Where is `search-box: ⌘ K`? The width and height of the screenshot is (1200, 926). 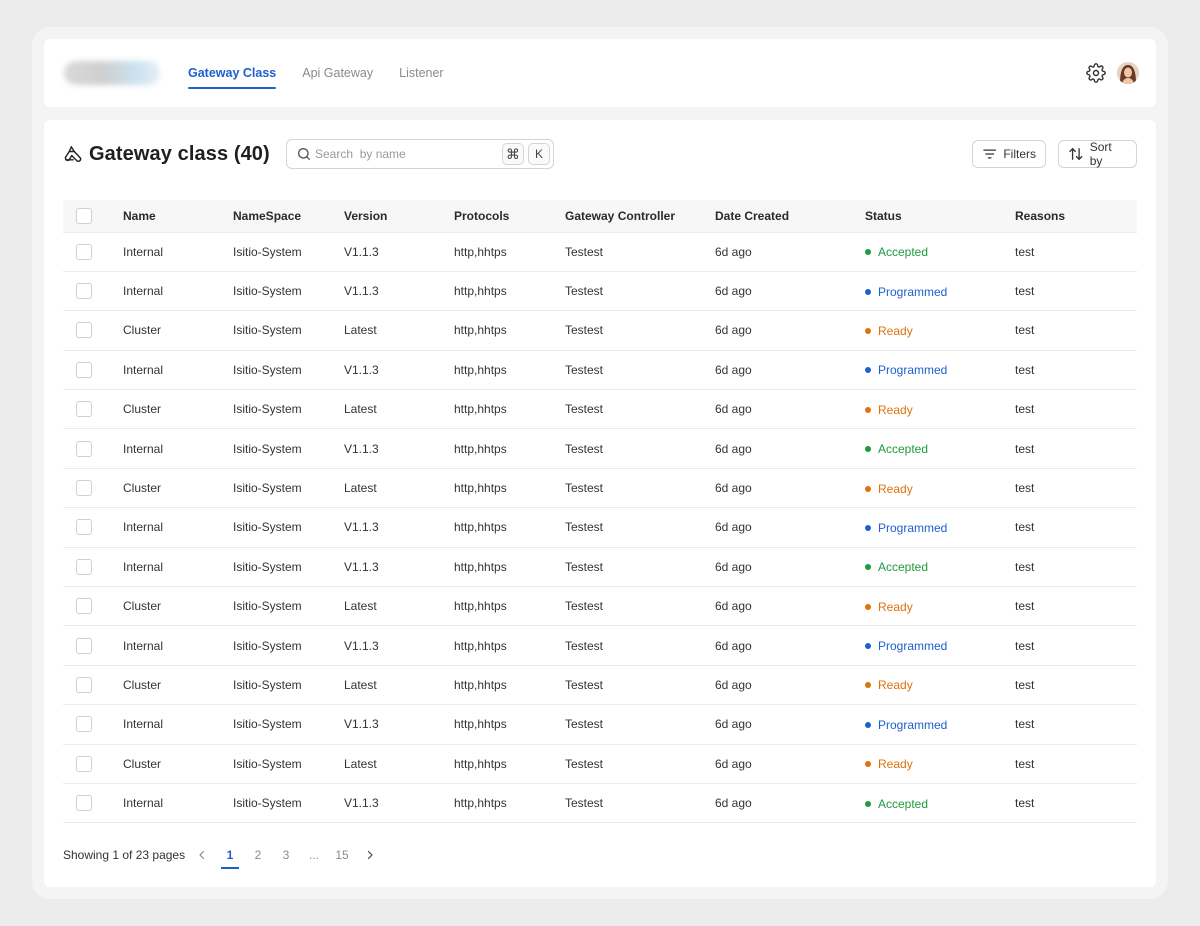 search-box: ⌘ K is located at coordinates (420, 154).